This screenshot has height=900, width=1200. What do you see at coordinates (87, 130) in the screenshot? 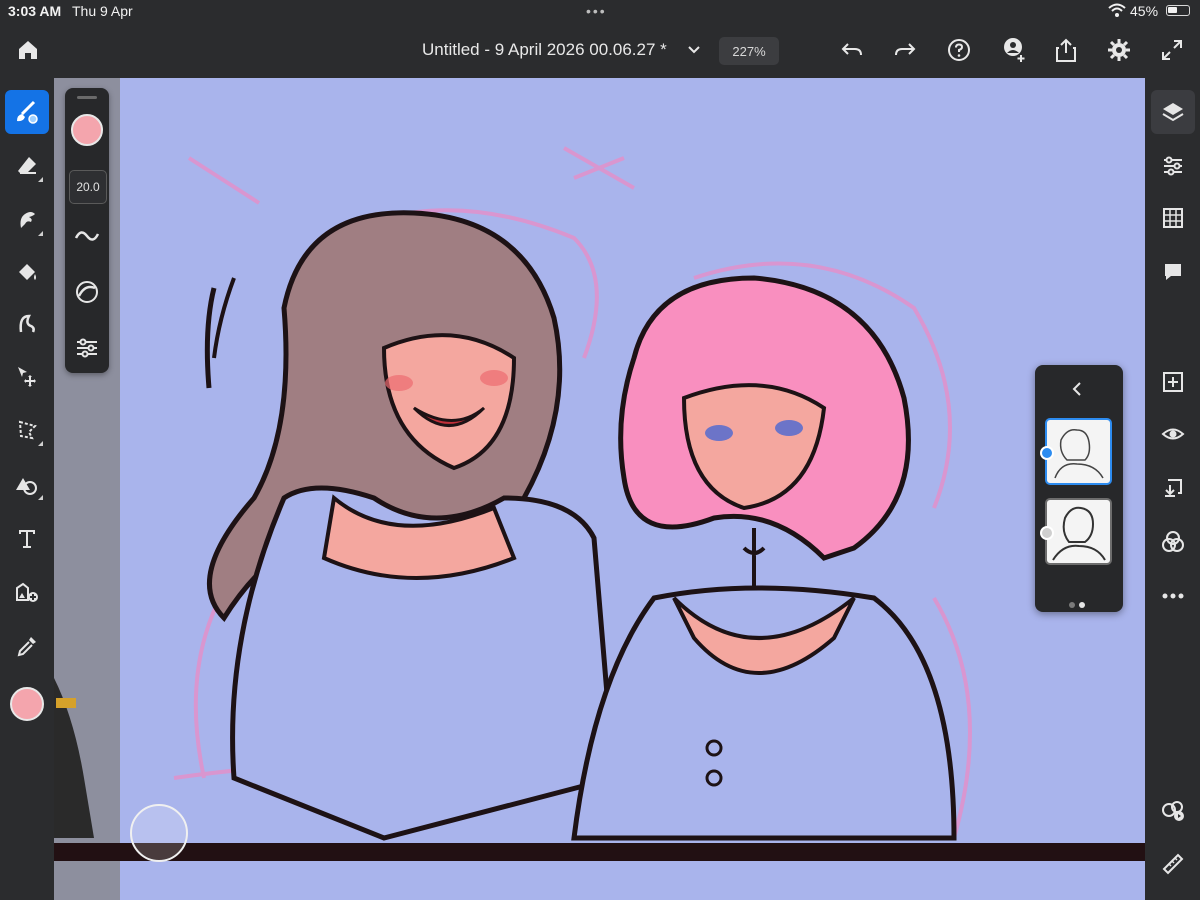
I see `brush-color-swatch` at bounding box center [87, 130].